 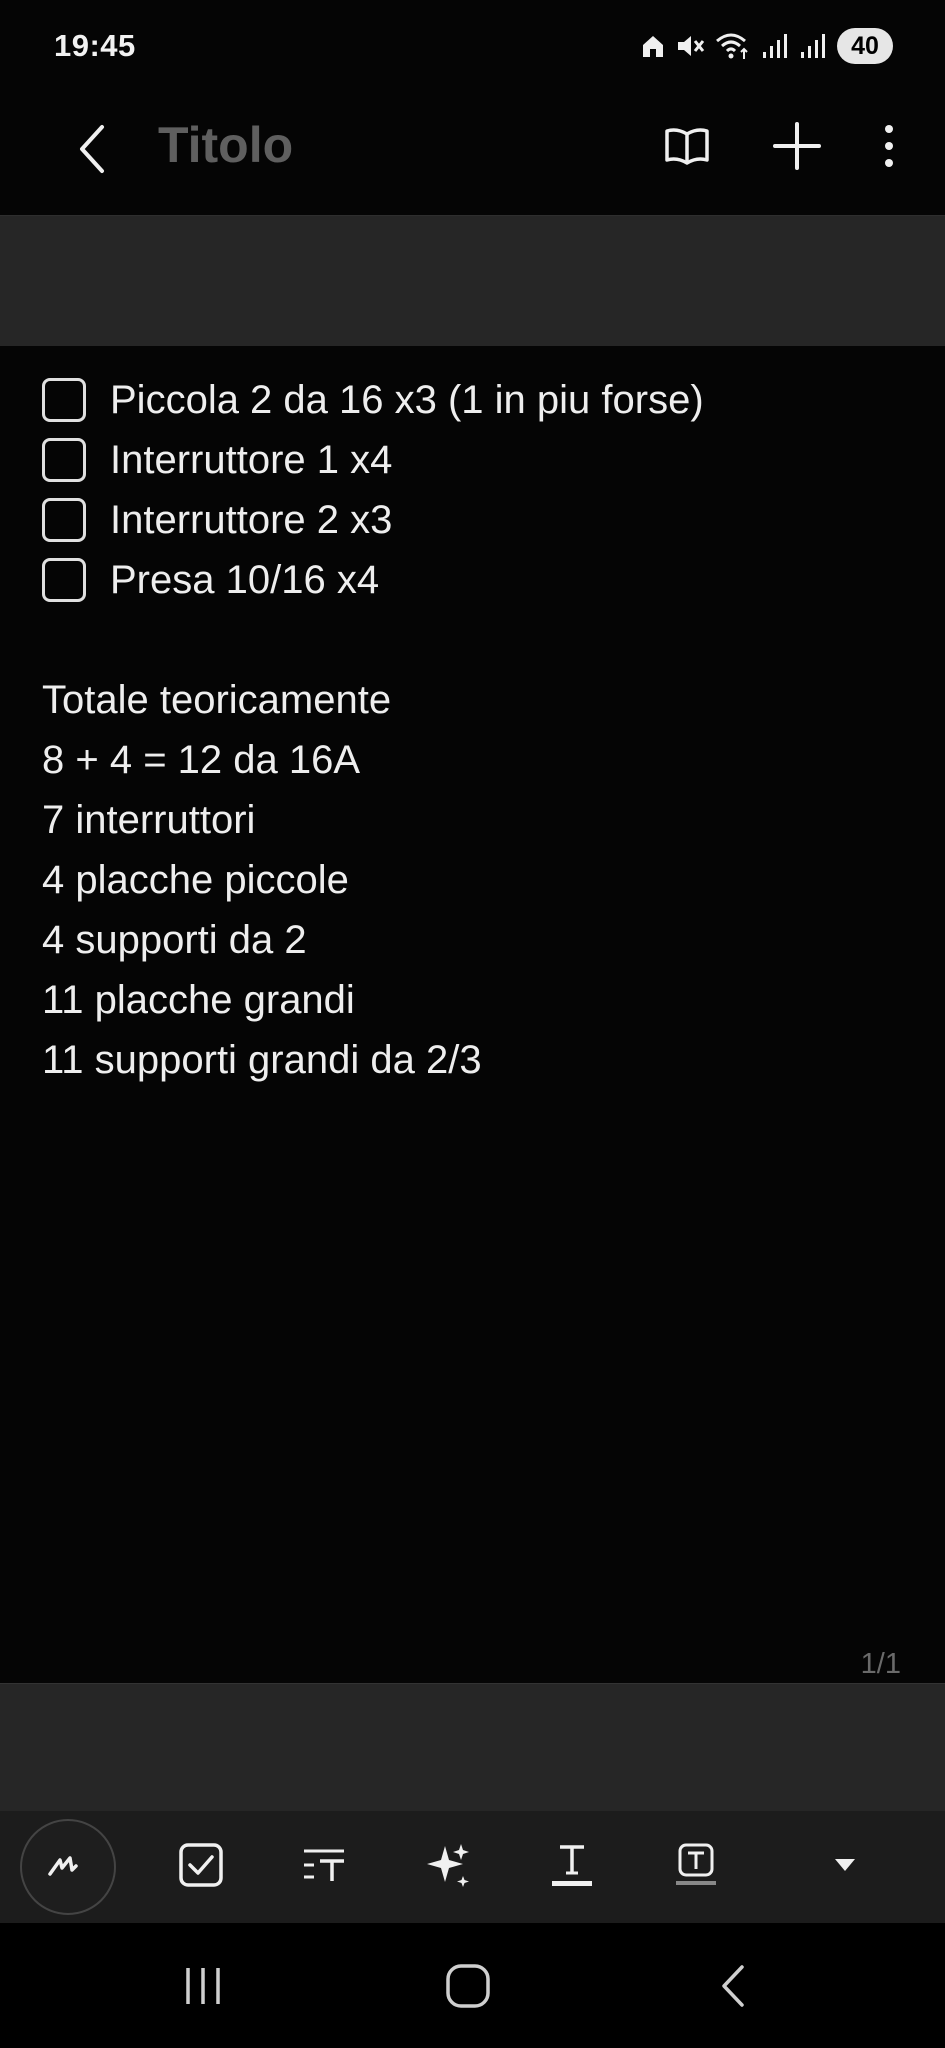 What do you see at coordinates (225, 145) in the screenshot?
I see `note-title: Titolo` at bounding box center [225, 145].